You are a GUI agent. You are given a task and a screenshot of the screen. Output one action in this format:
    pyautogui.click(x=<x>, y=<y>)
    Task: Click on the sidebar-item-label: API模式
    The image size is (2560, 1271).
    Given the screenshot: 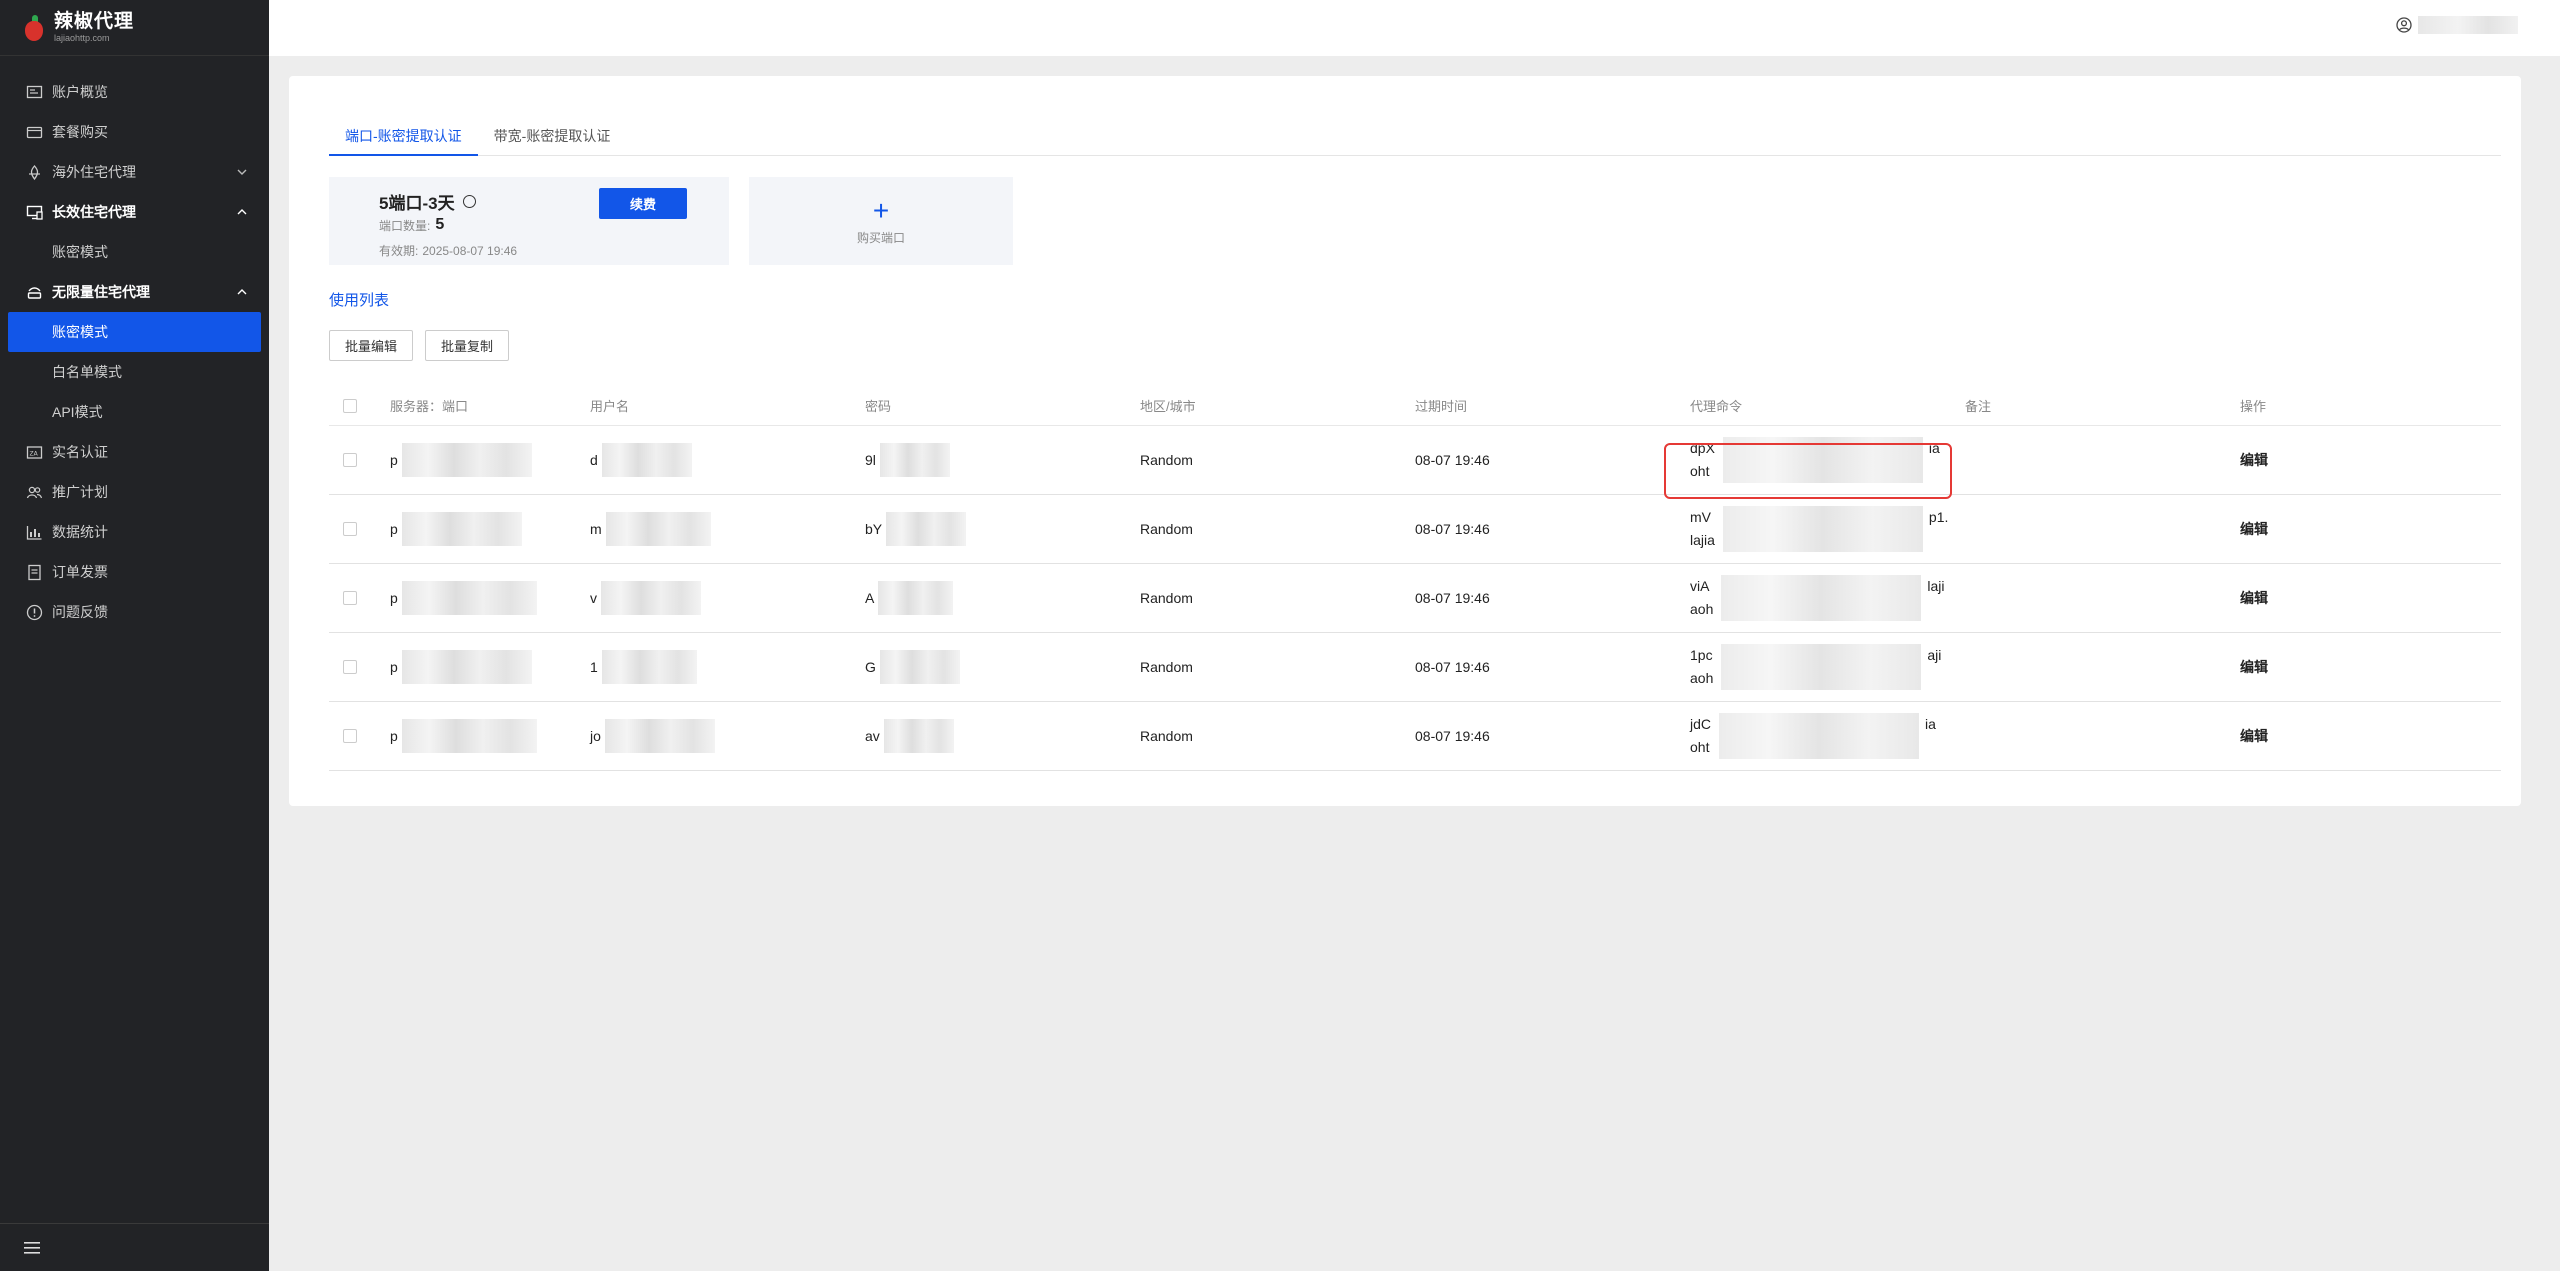 What is the action you would take?
    pyautogui.click(x=77, y=412)
    